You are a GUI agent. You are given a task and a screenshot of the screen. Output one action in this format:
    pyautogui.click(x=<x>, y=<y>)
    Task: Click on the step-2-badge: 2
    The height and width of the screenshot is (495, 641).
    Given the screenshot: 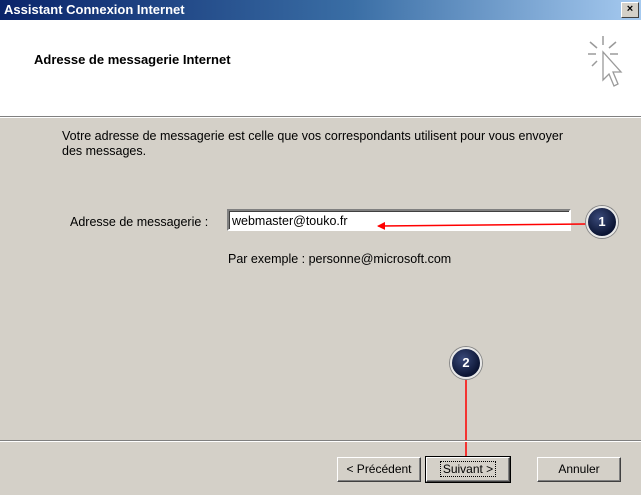 What is the action you would take?
    pyautogui.click(x=466, y=363)
    